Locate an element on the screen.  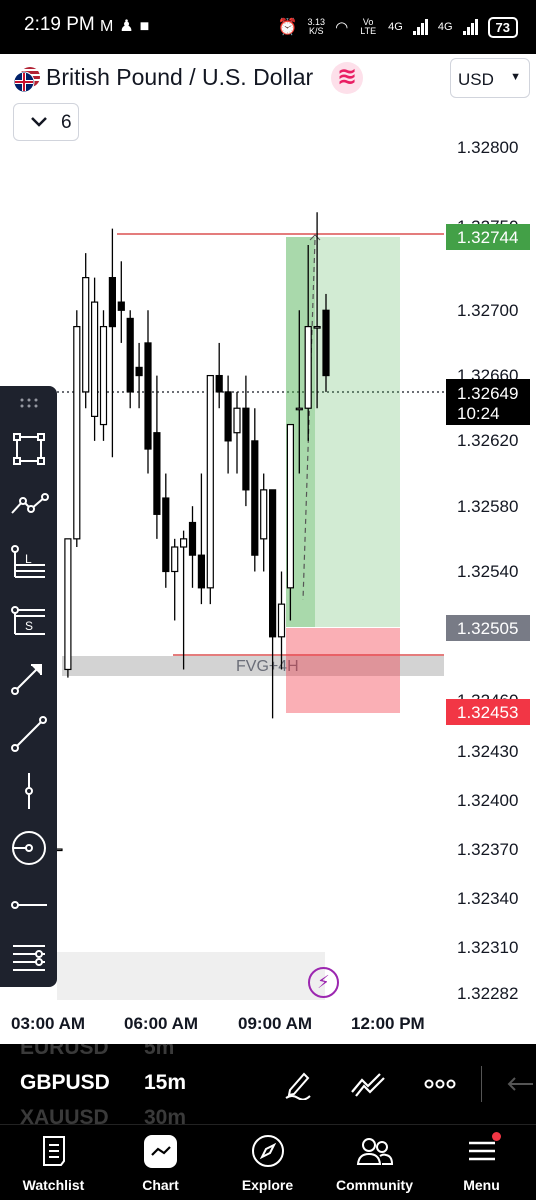
nav-chart: Chart is located at coordinates (160, 1162).